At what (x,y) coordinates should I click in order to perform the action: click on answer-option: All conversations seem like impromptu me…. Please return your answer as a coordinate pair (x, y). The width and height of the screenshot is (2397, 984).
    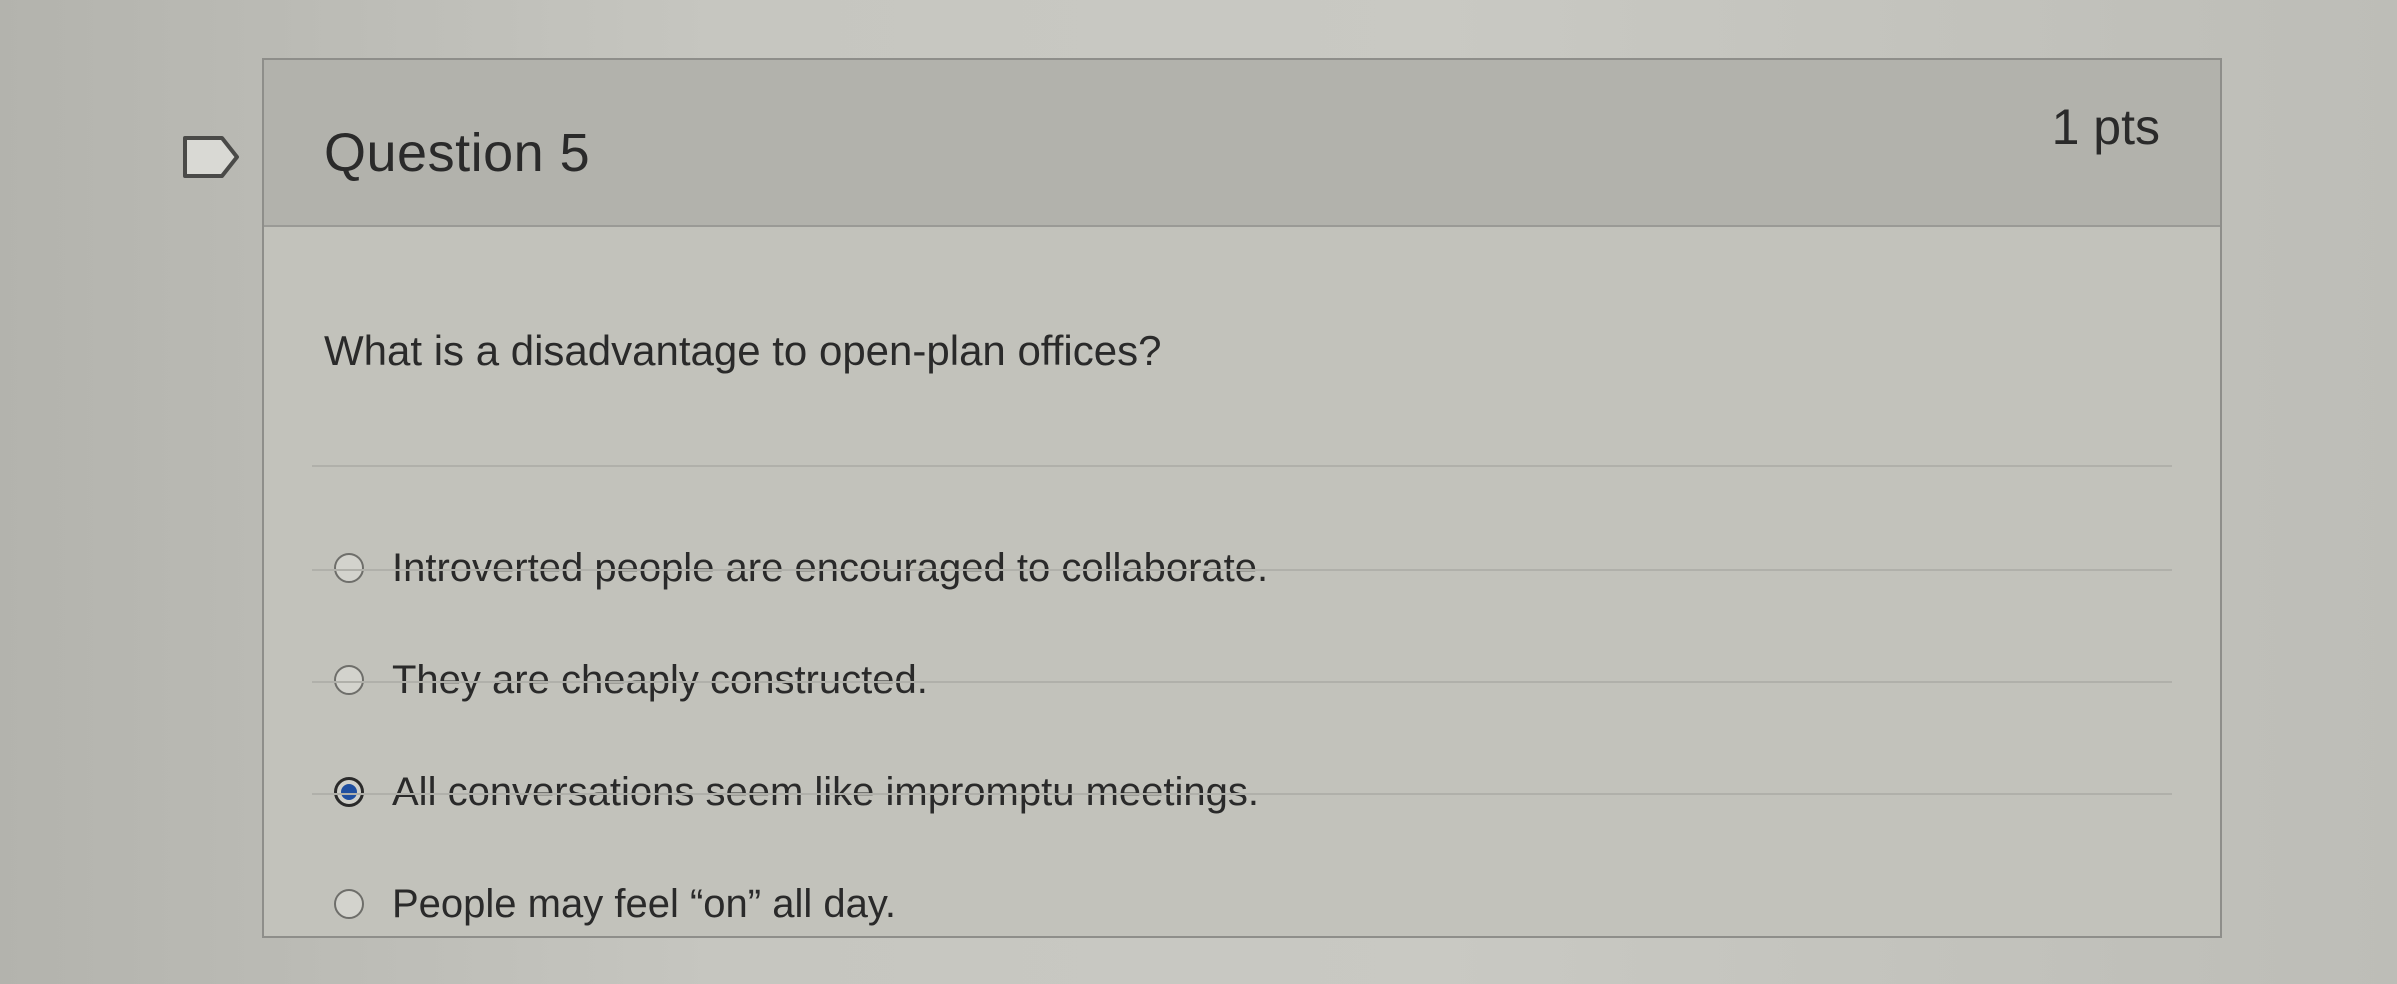
    Looking at the image, I should click on (1234, 792).